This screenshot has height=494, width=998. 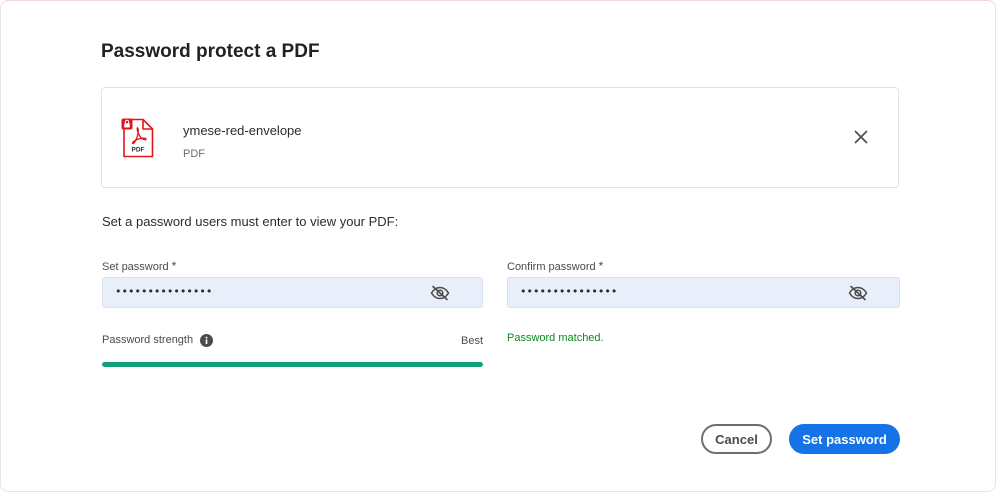 What do you see at coordinates (210, 51) in the screenshot?
I see `dialog-title: Password protect a PDF` at bounding box center [210, 51].